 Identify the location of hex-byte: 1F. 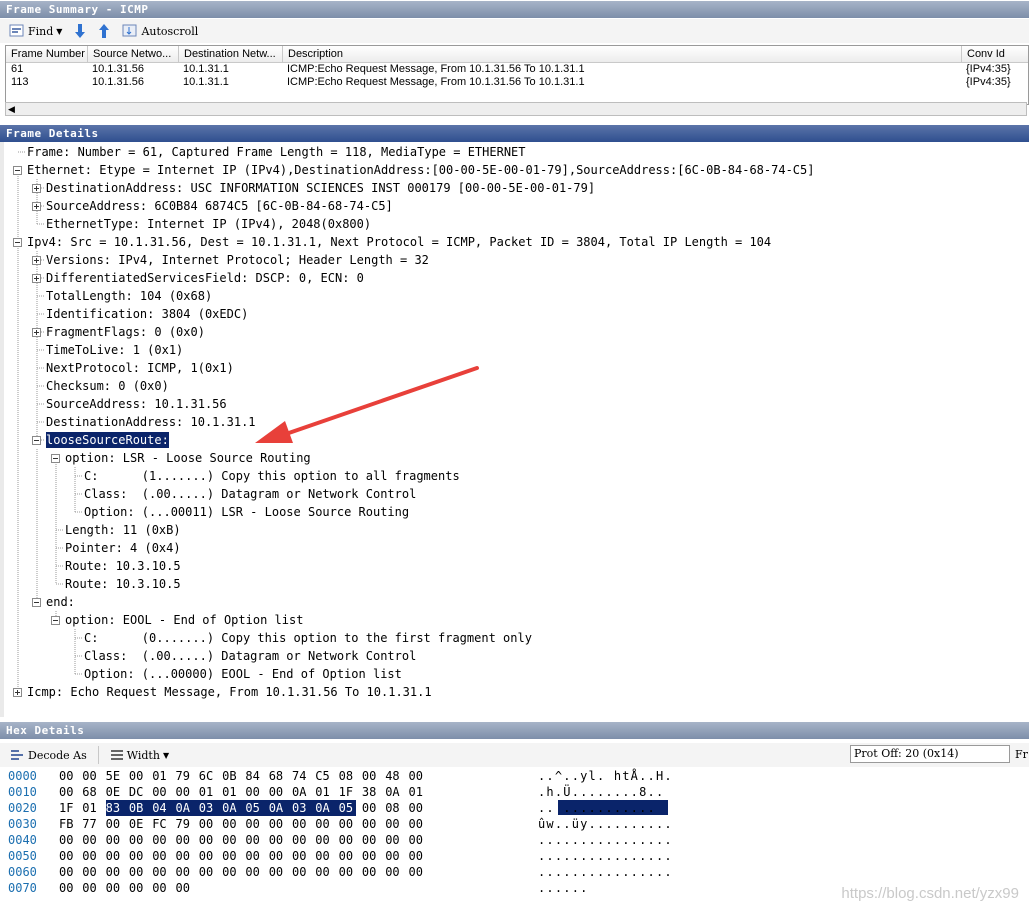
(349, 792).